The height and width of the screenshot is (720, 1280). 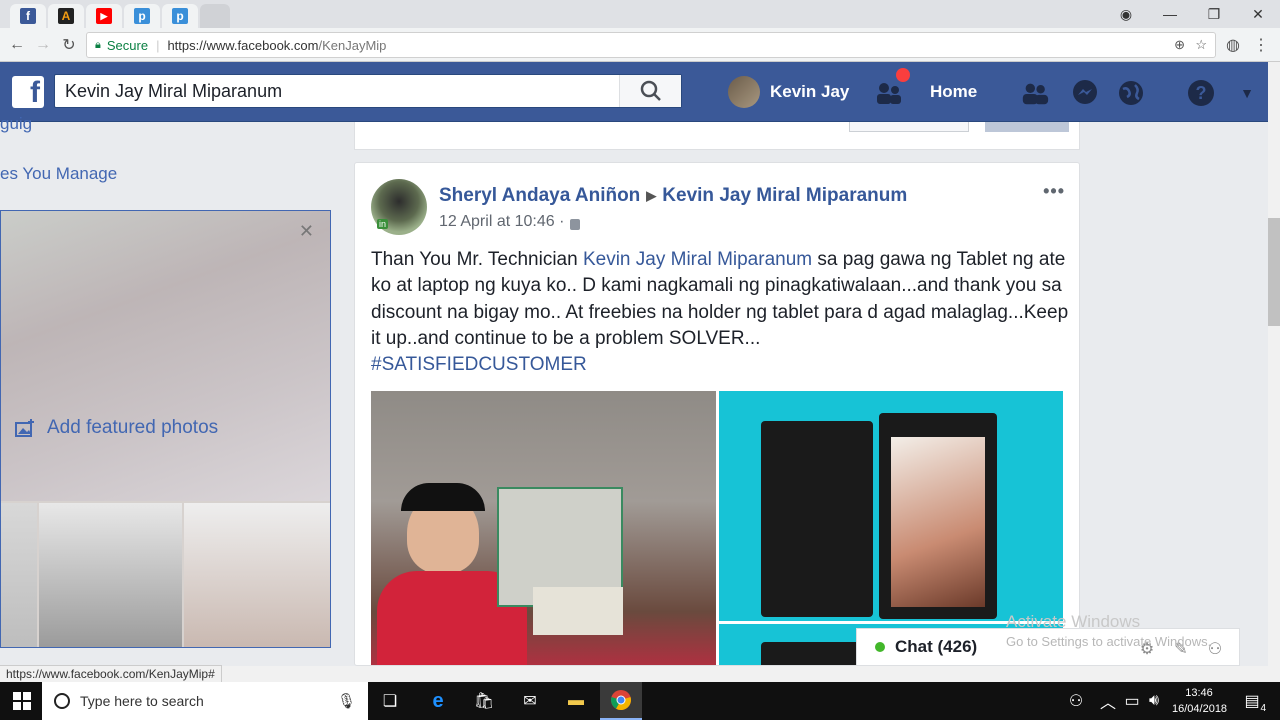 What do you see at coordinates (116, 428) in the screenshot?
I see `add-featured-photos-button: Add featured photos` at bounding box center [116, 428].